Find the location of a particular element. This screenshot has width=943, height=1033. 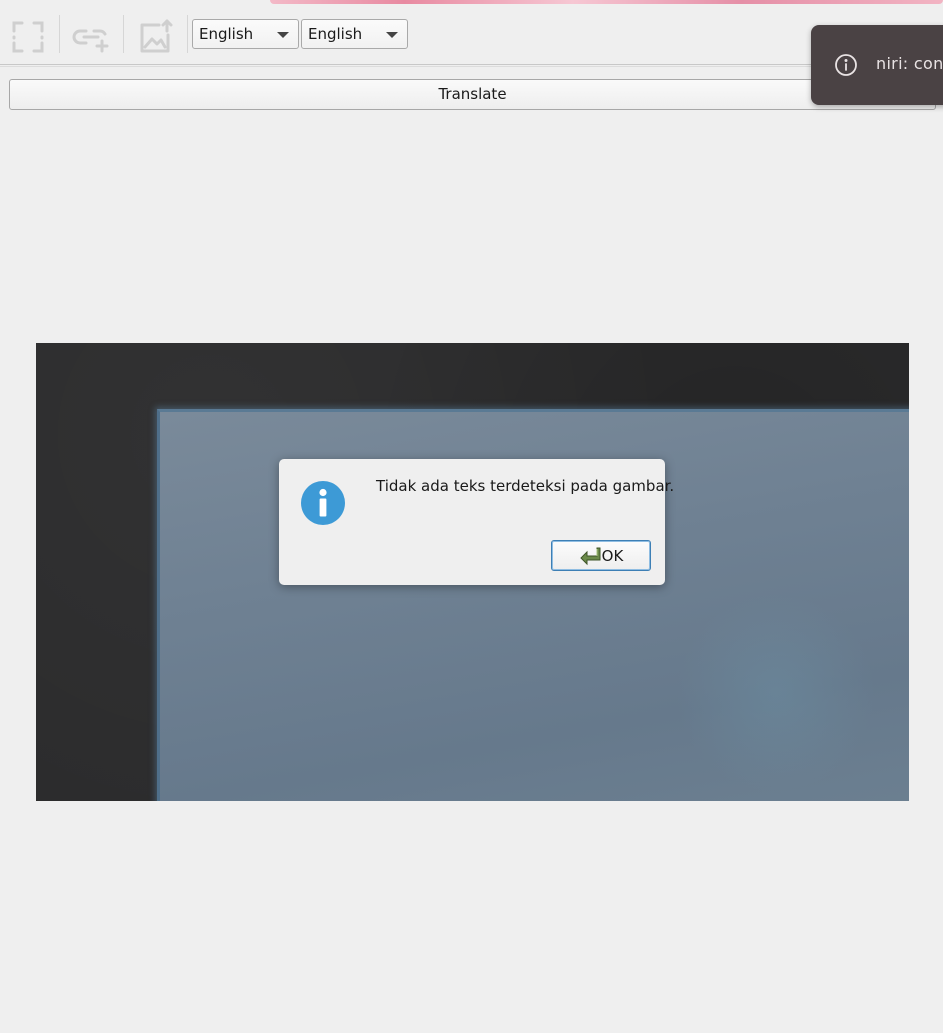

enter-arrow-icon is located at coordinates (590, 556).